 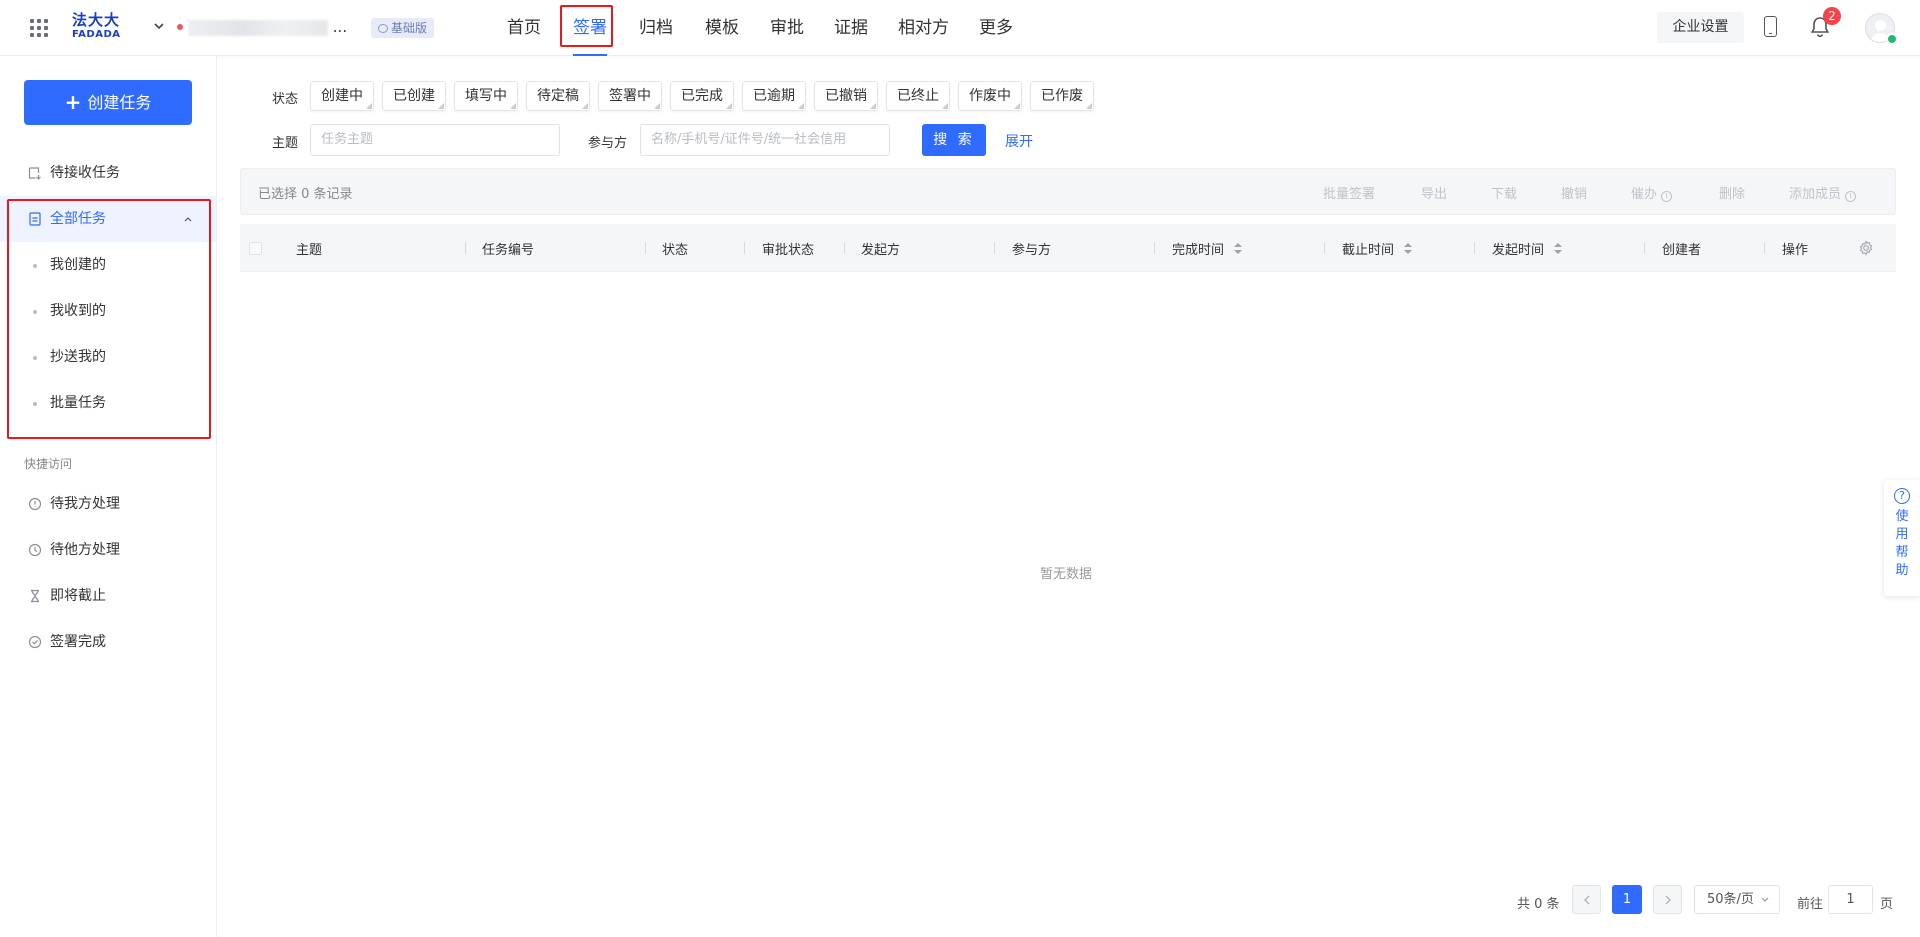 I want to click on delete-button: 删除, so click(x=1732, y=192).